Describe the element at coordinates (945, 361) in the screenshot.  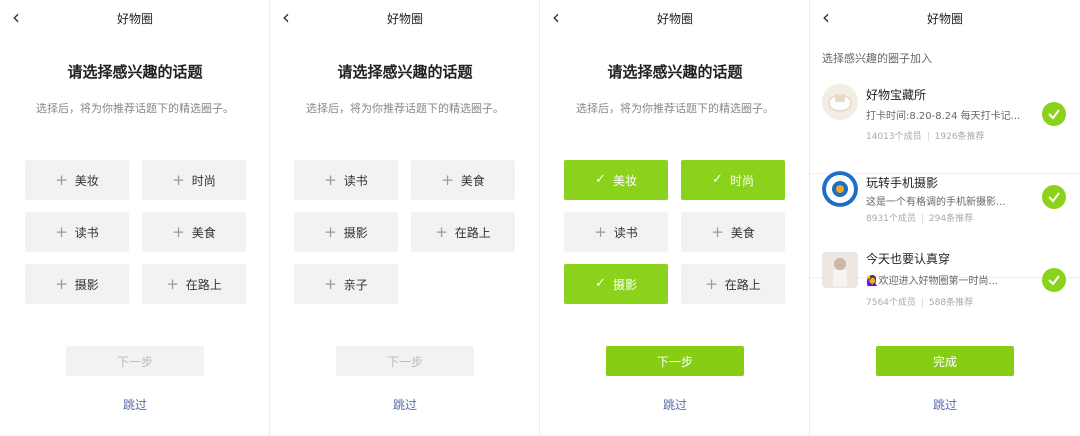
I see `done-button: 完成` at that location.